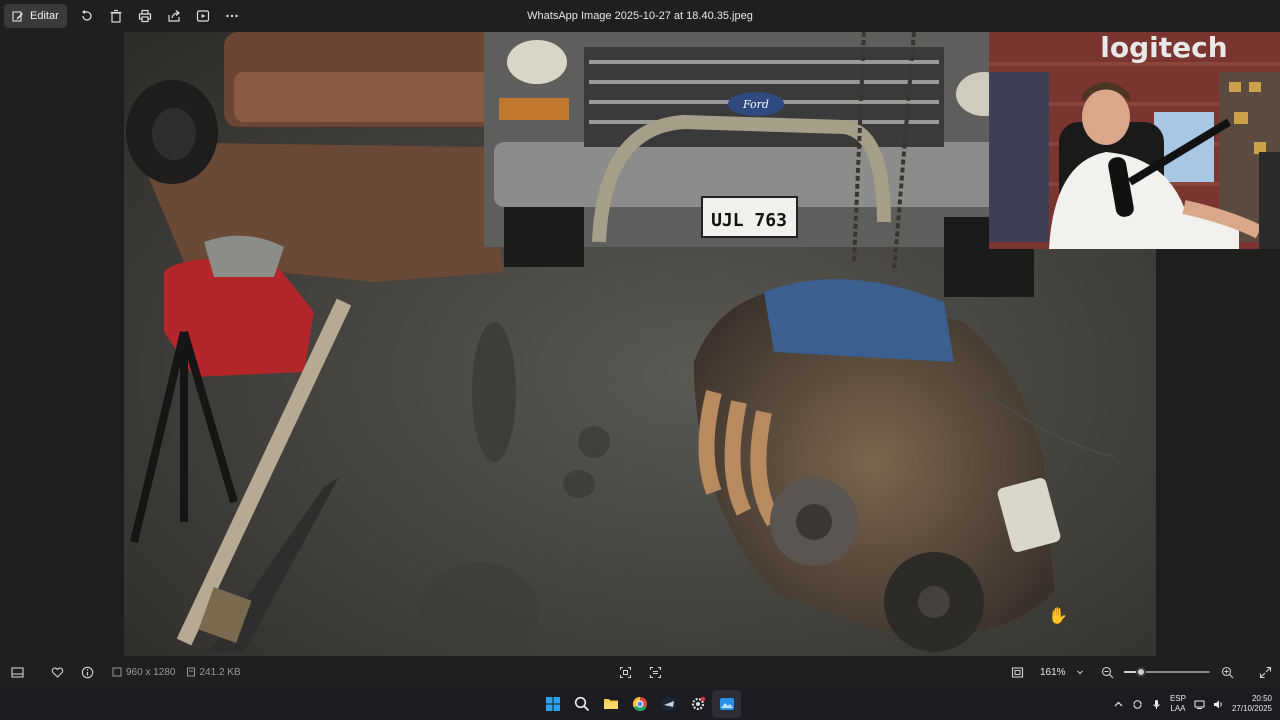 The height and width of the screenshot is (720, 1280). I want to click on edit-button: Editar, so click(35, 16).